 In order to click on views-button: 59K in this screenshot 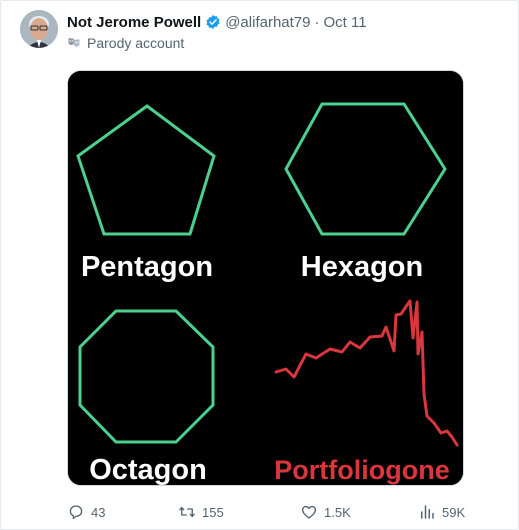, I will do `click(441, 512)`.